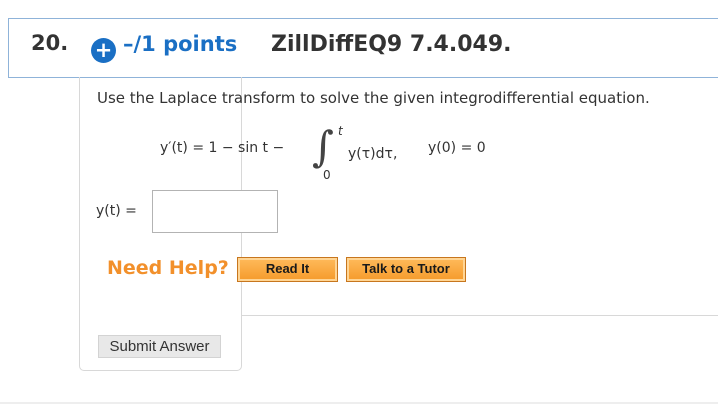 The image size is (718, 404). I want to click on equation-lhs: y′(t) = 1 − sin t −, so click(222, 148).